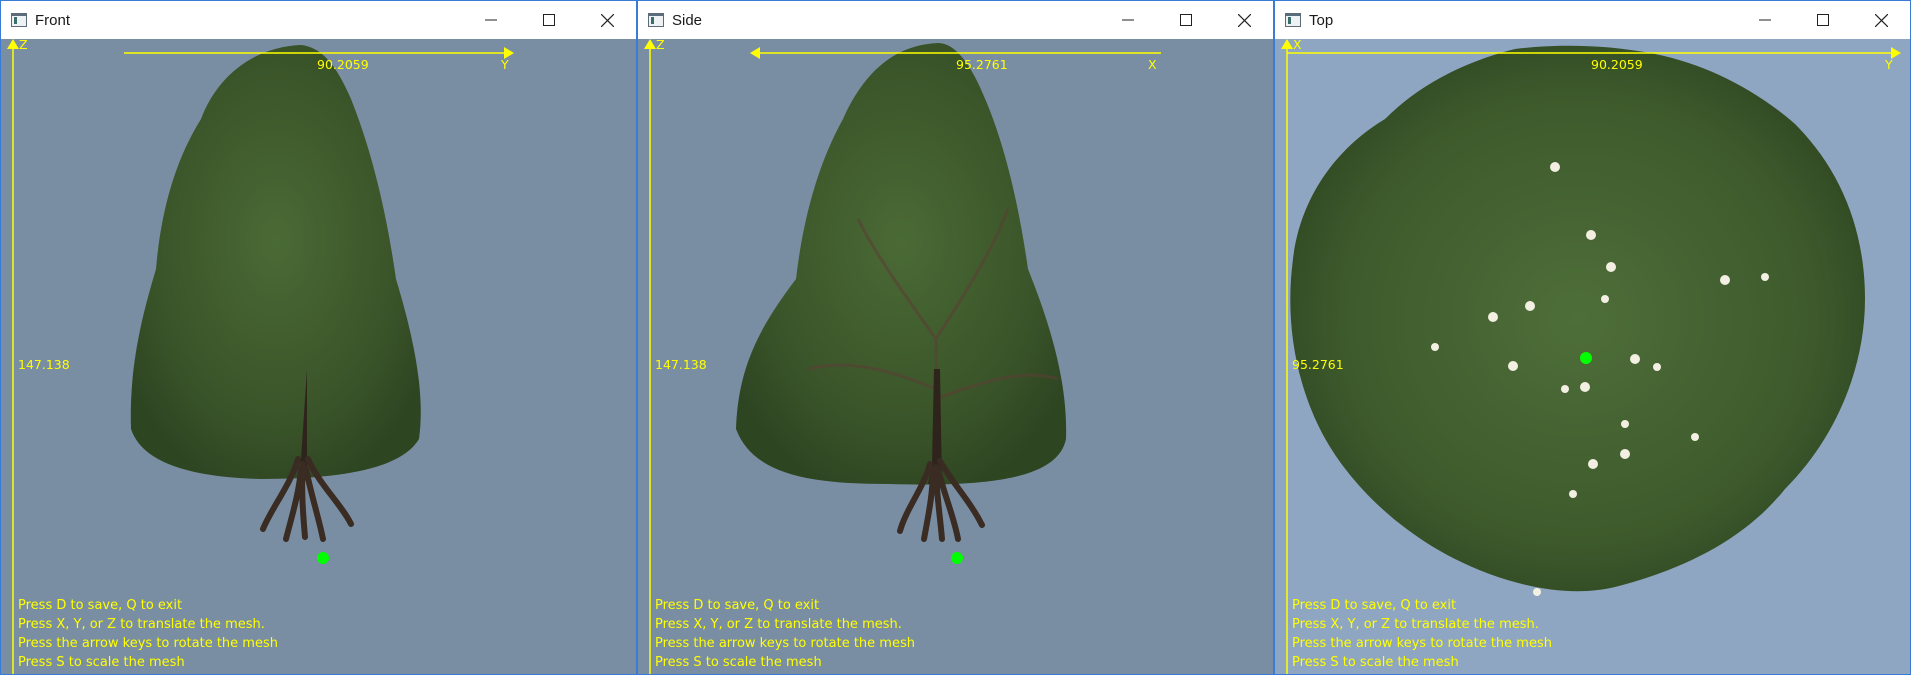 The image size is (1911, 675). What do you see at coordinates (687, 20) in the screenshot?
I see `window-title: Side` at bounding box center [687, 20].